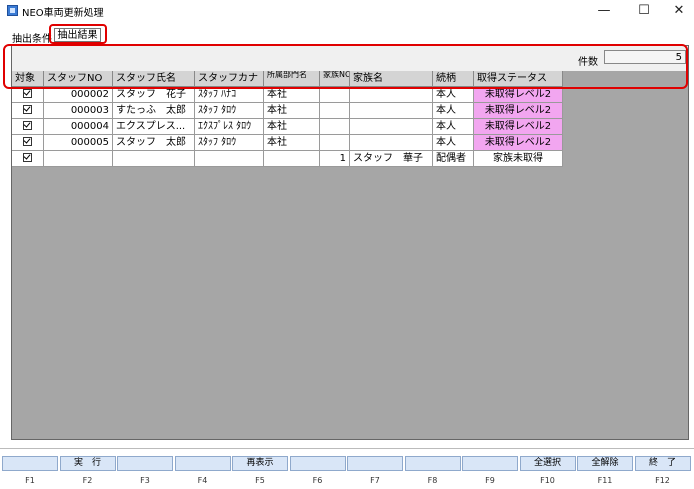  What do you see at coordinates (335, 159) in the screenshot?
I see `cell-family-no: 1` at bounding box center [335, 159].